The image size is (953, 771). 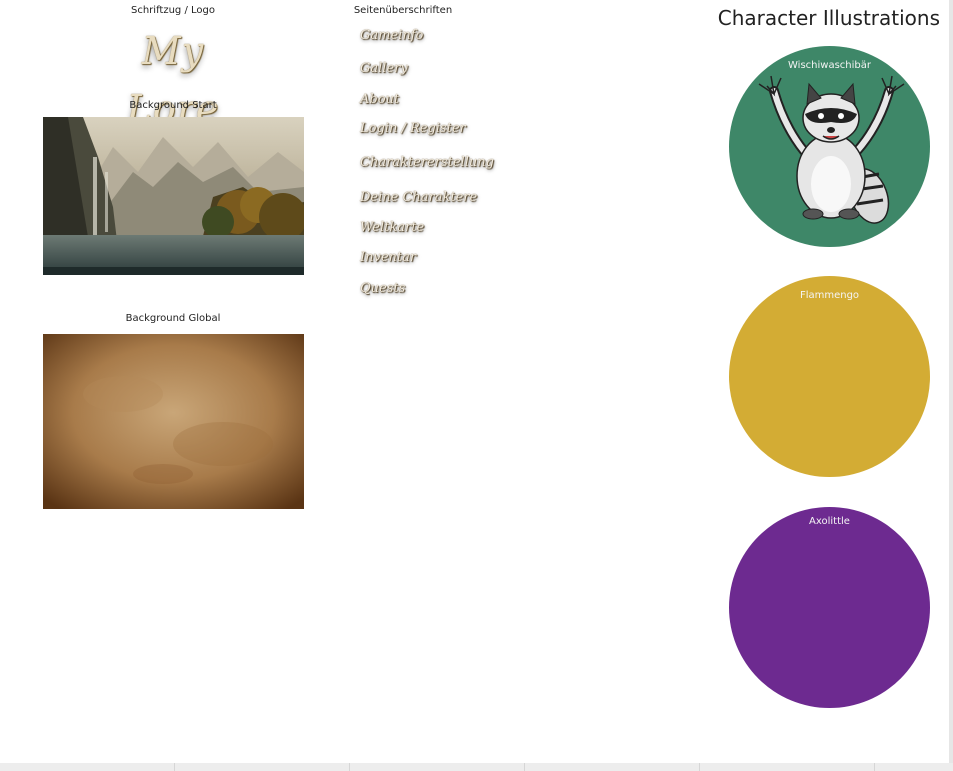 What do you see at coordinates (384, 68) in the screenshot?
I see `heading-gallery: Gallery` at bounding box center [384, 68].